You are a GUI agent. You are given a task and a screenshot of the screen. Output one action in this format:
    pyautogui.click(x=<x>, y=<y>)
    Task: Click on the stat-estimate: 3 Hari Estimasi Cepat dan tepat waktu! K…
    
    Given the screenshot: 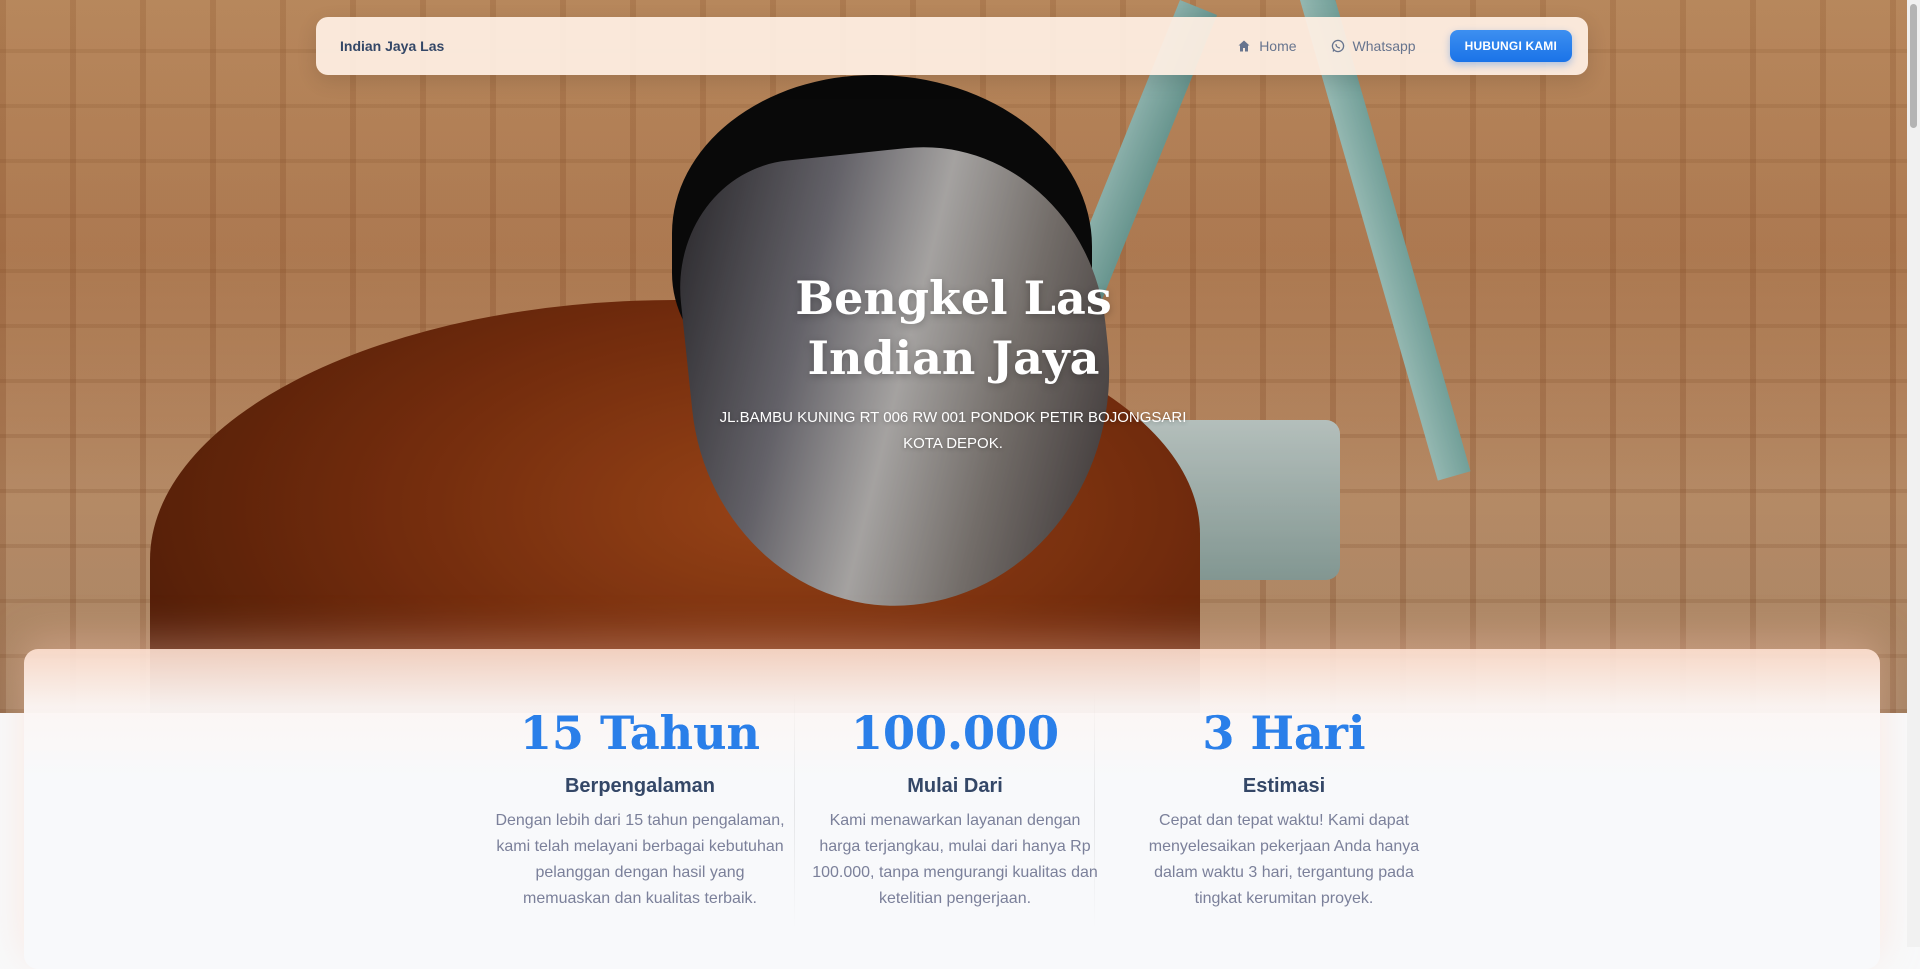 What is the action you would take?
    pyautogui.click(x=1284, y=780)
    